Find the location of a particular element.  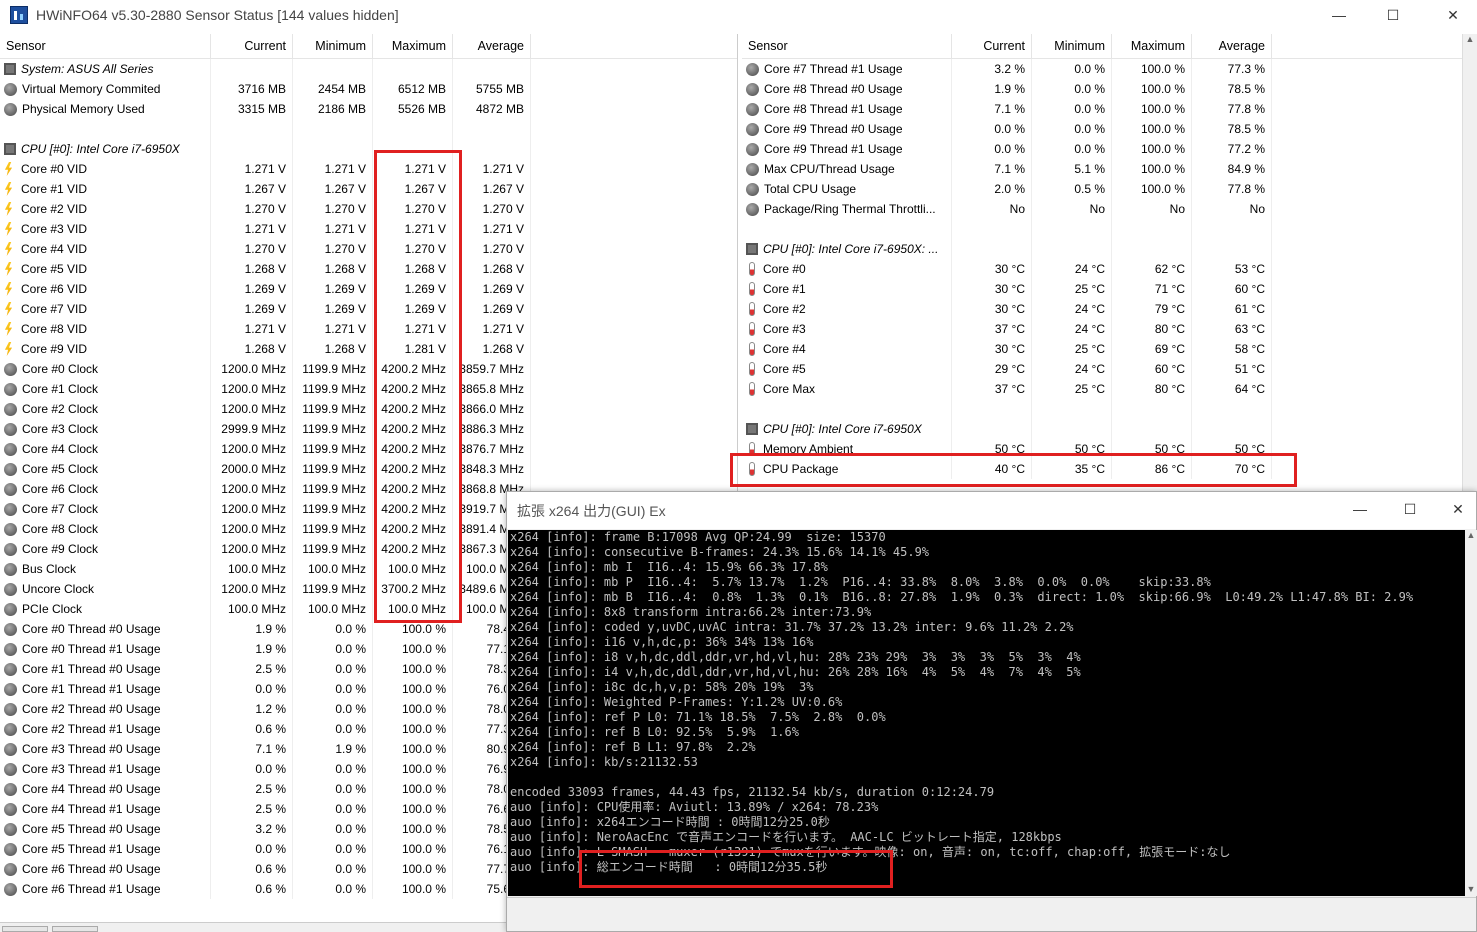

right-panel-scrollbar: ▲ is located at coordinates (1469, 263).